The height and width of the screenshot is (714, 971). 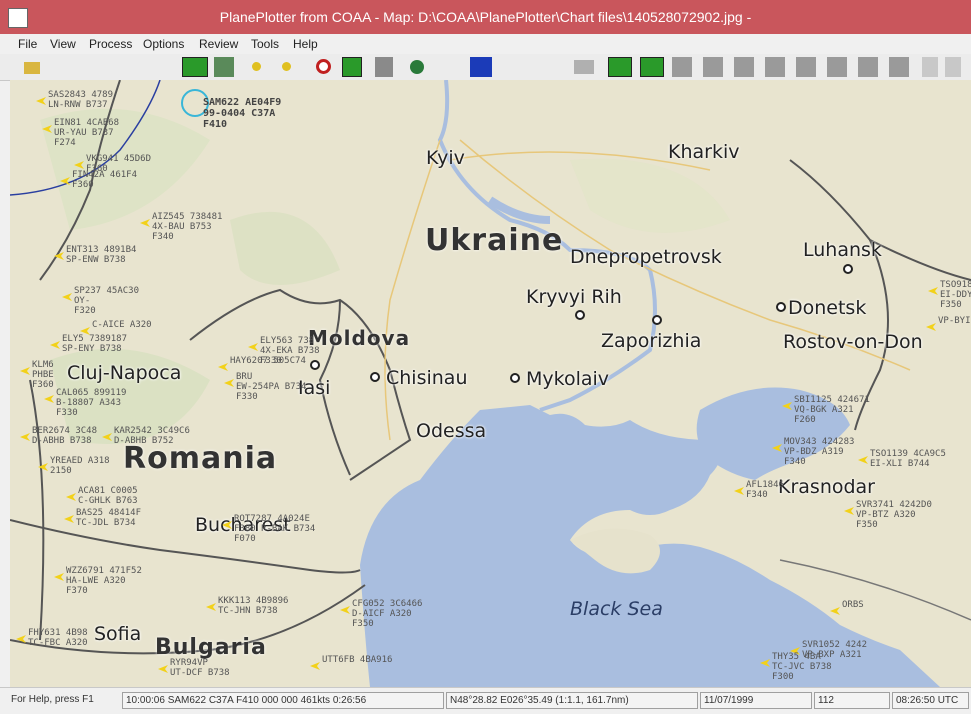 What do you see at coordinates (58, 638) in the screenshot?
I see `aircraft-label: FHY631 4B98 TC-FBC A320` at bounding box center [58, 638].